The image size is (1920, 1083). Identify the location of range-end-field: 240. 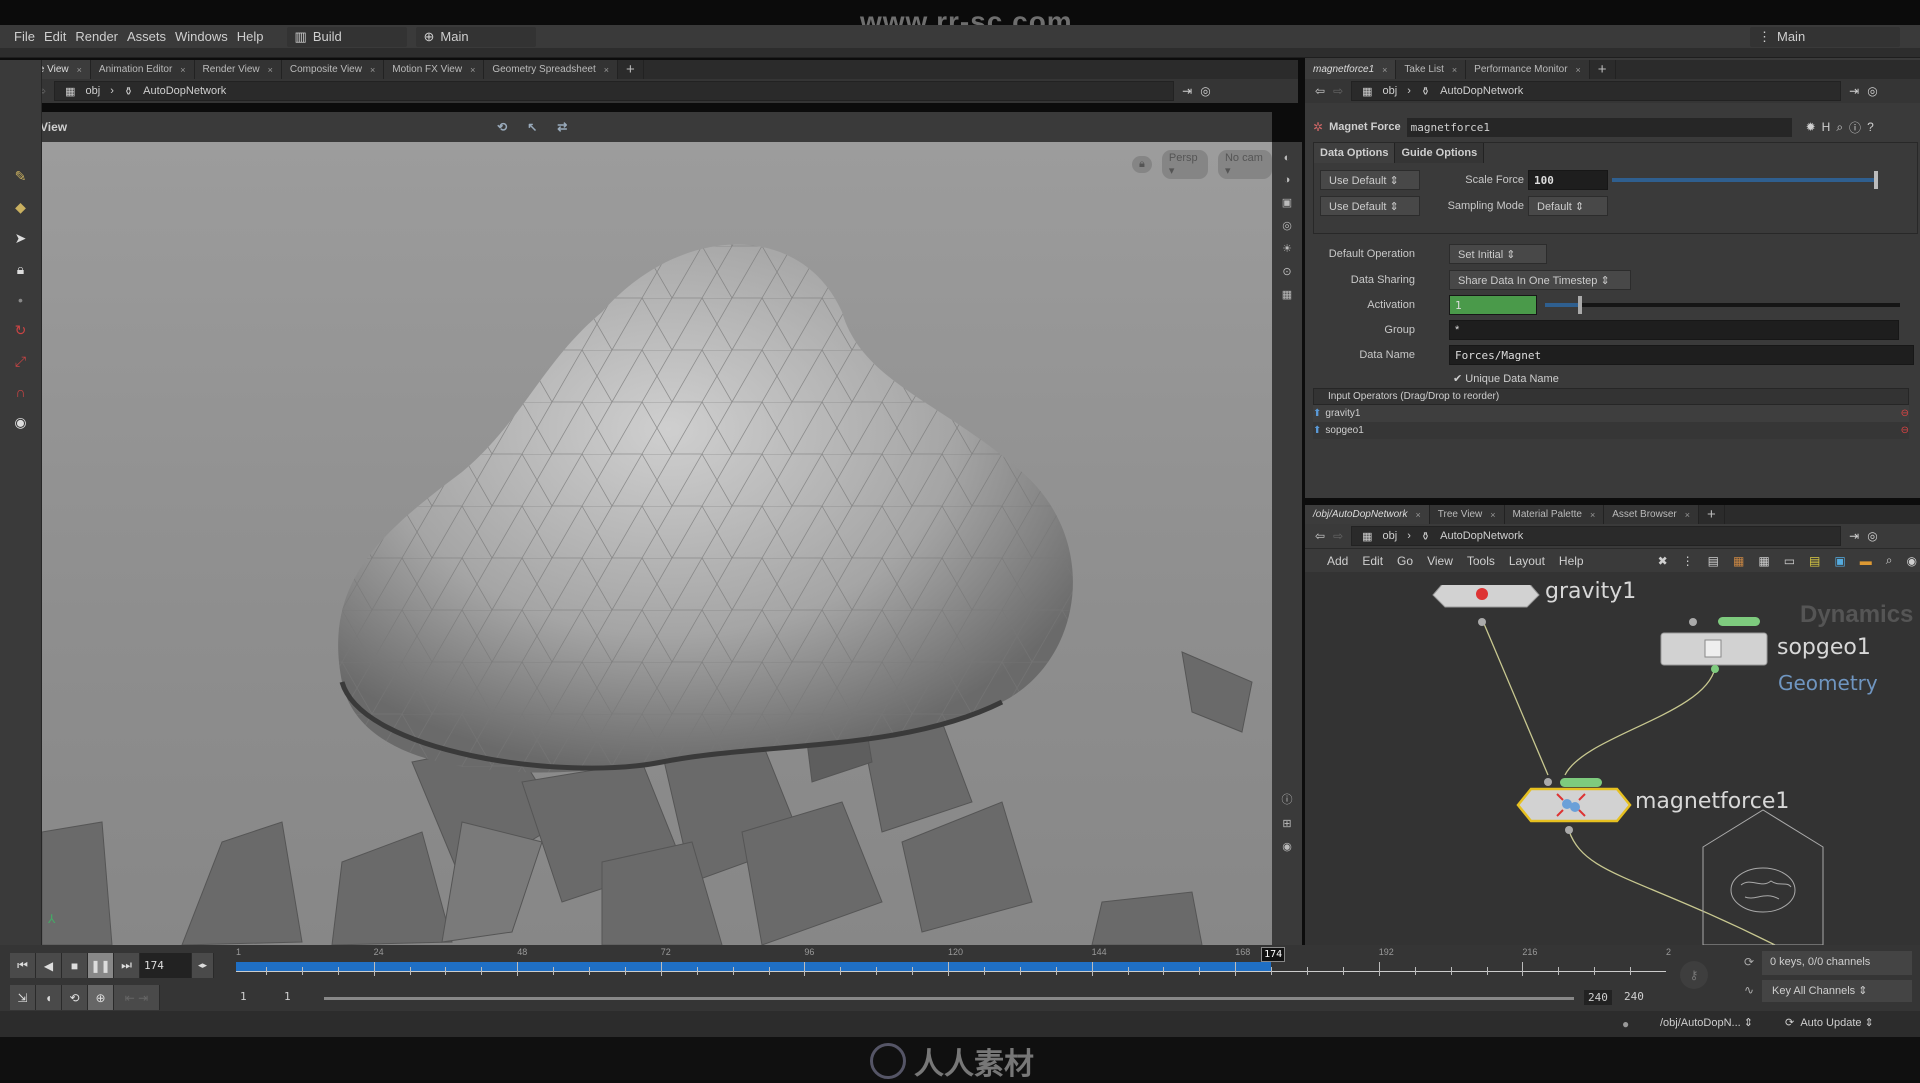
(1598, 997).